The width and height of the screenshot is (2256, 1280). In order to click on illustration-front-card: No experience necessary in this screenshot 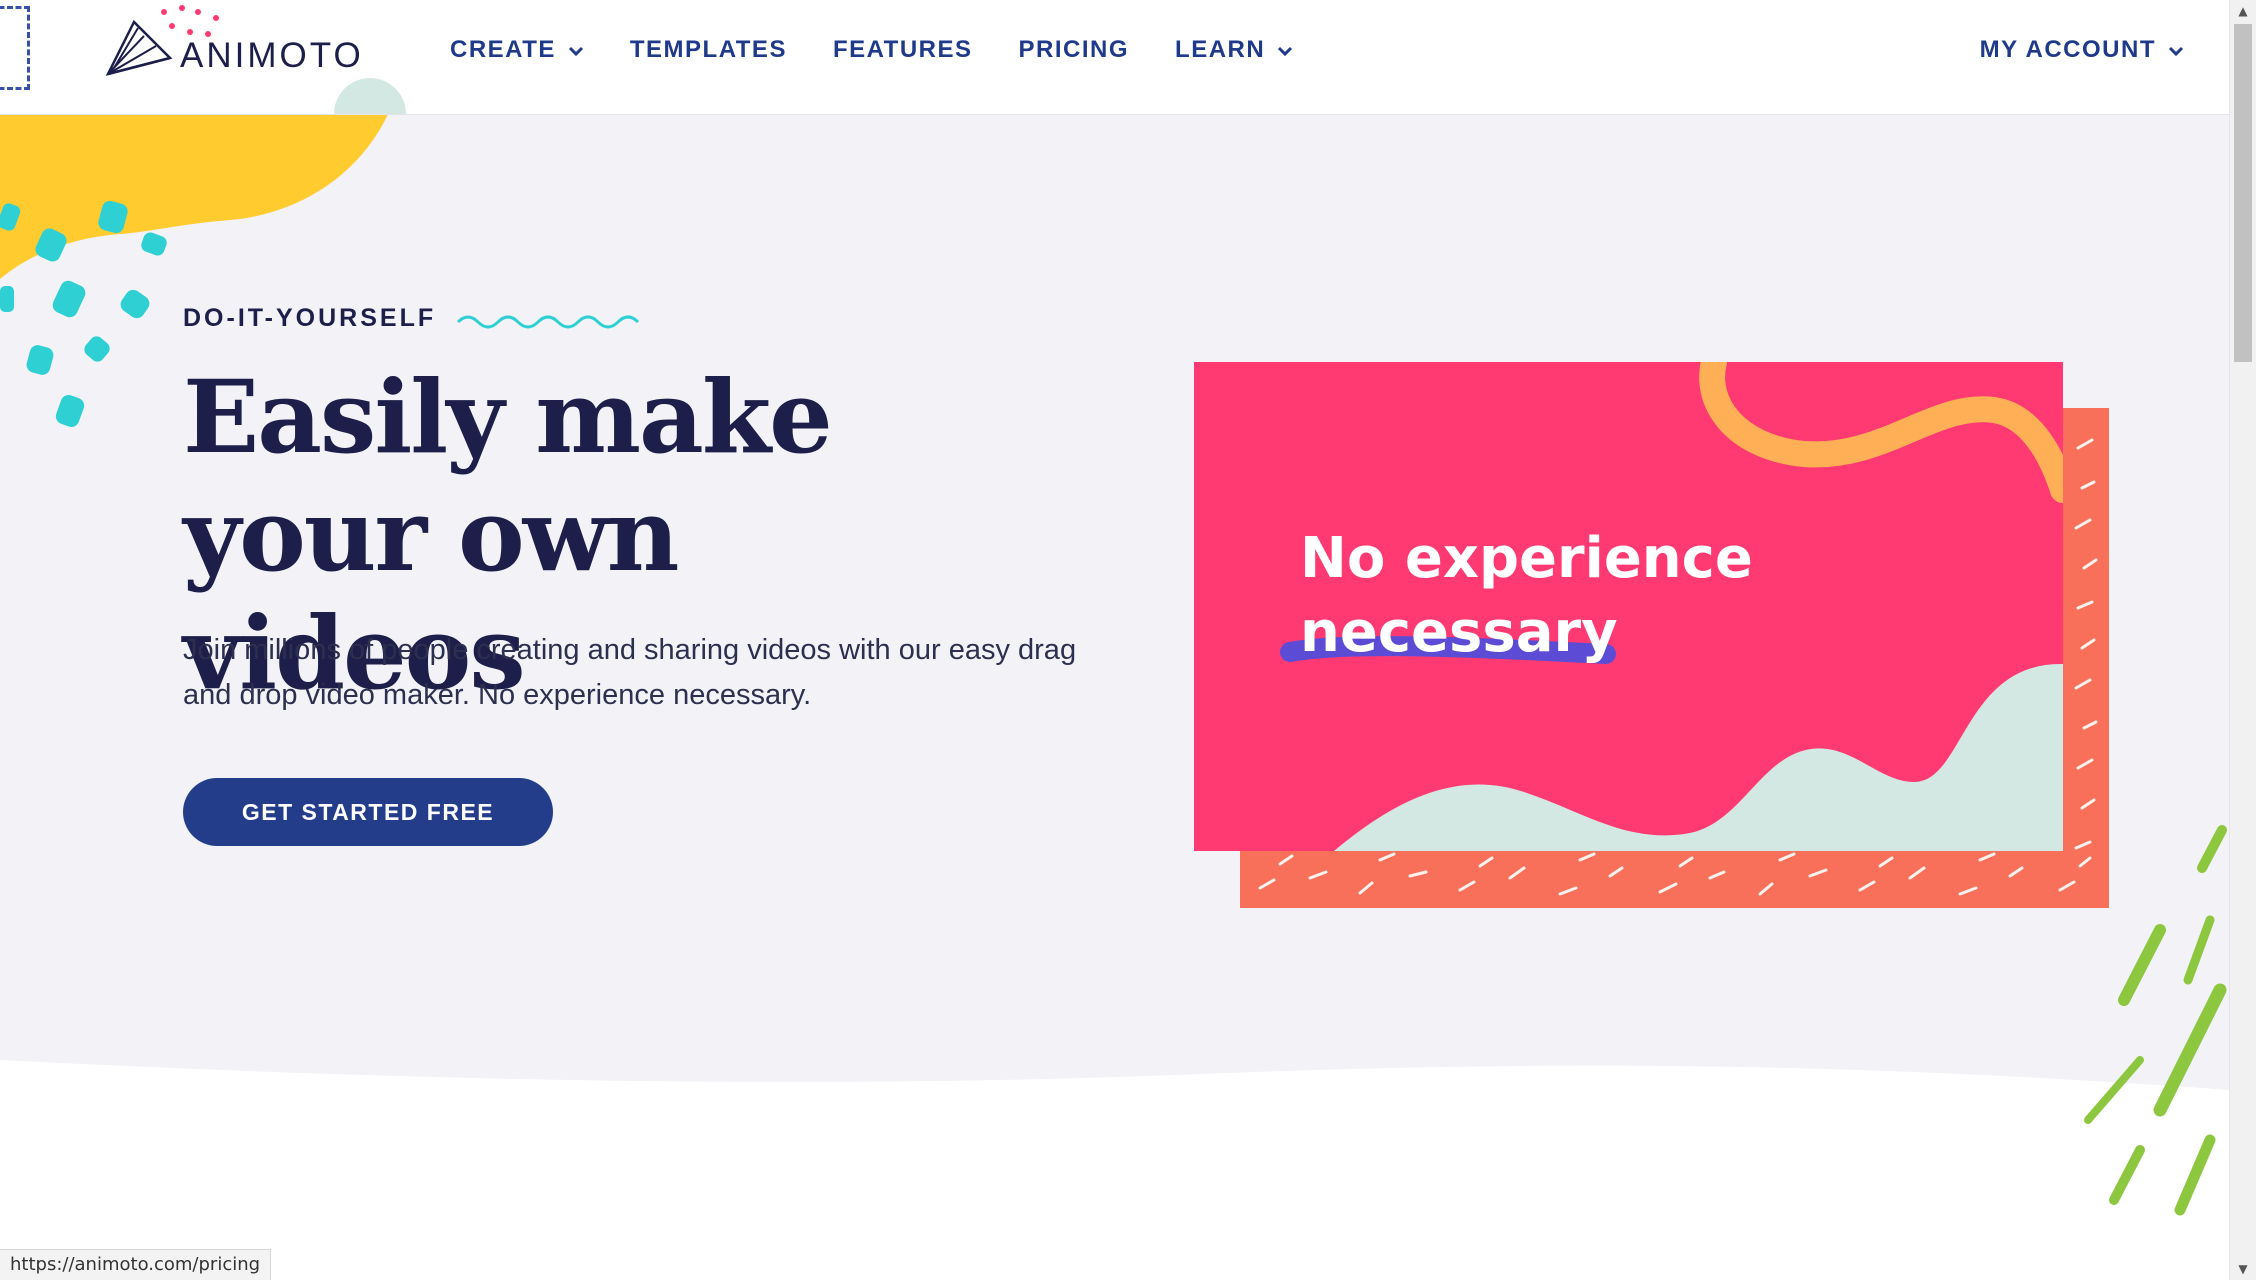, I will do `click(1628, 606)`.